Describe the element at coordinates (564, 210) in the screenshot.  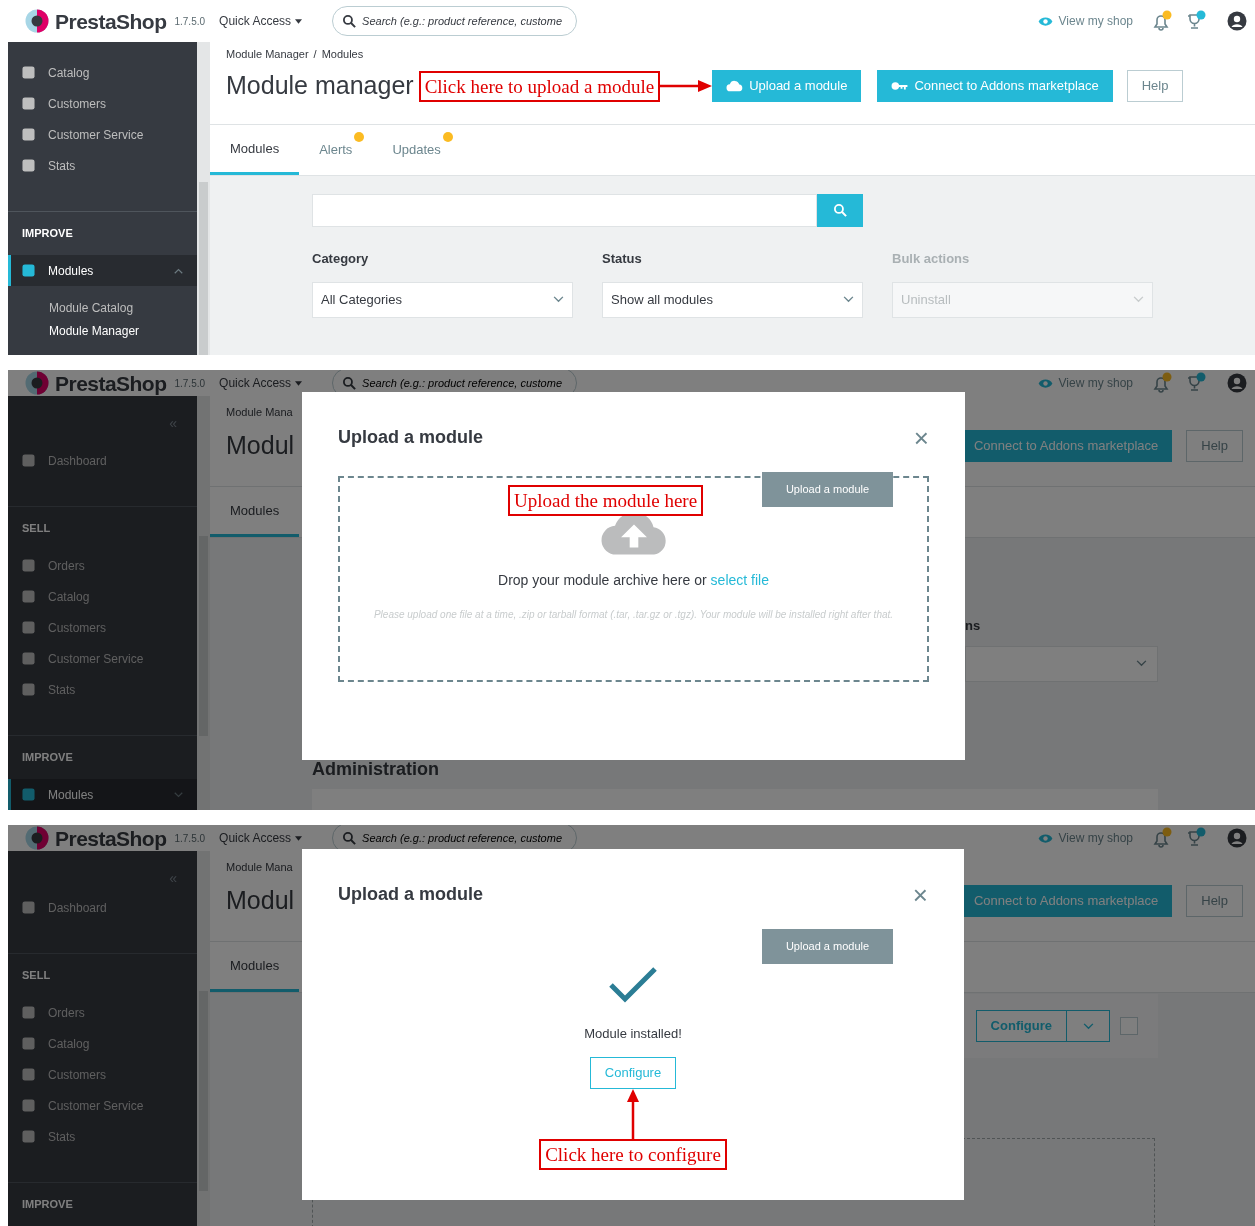
I see `search-field` at that location.